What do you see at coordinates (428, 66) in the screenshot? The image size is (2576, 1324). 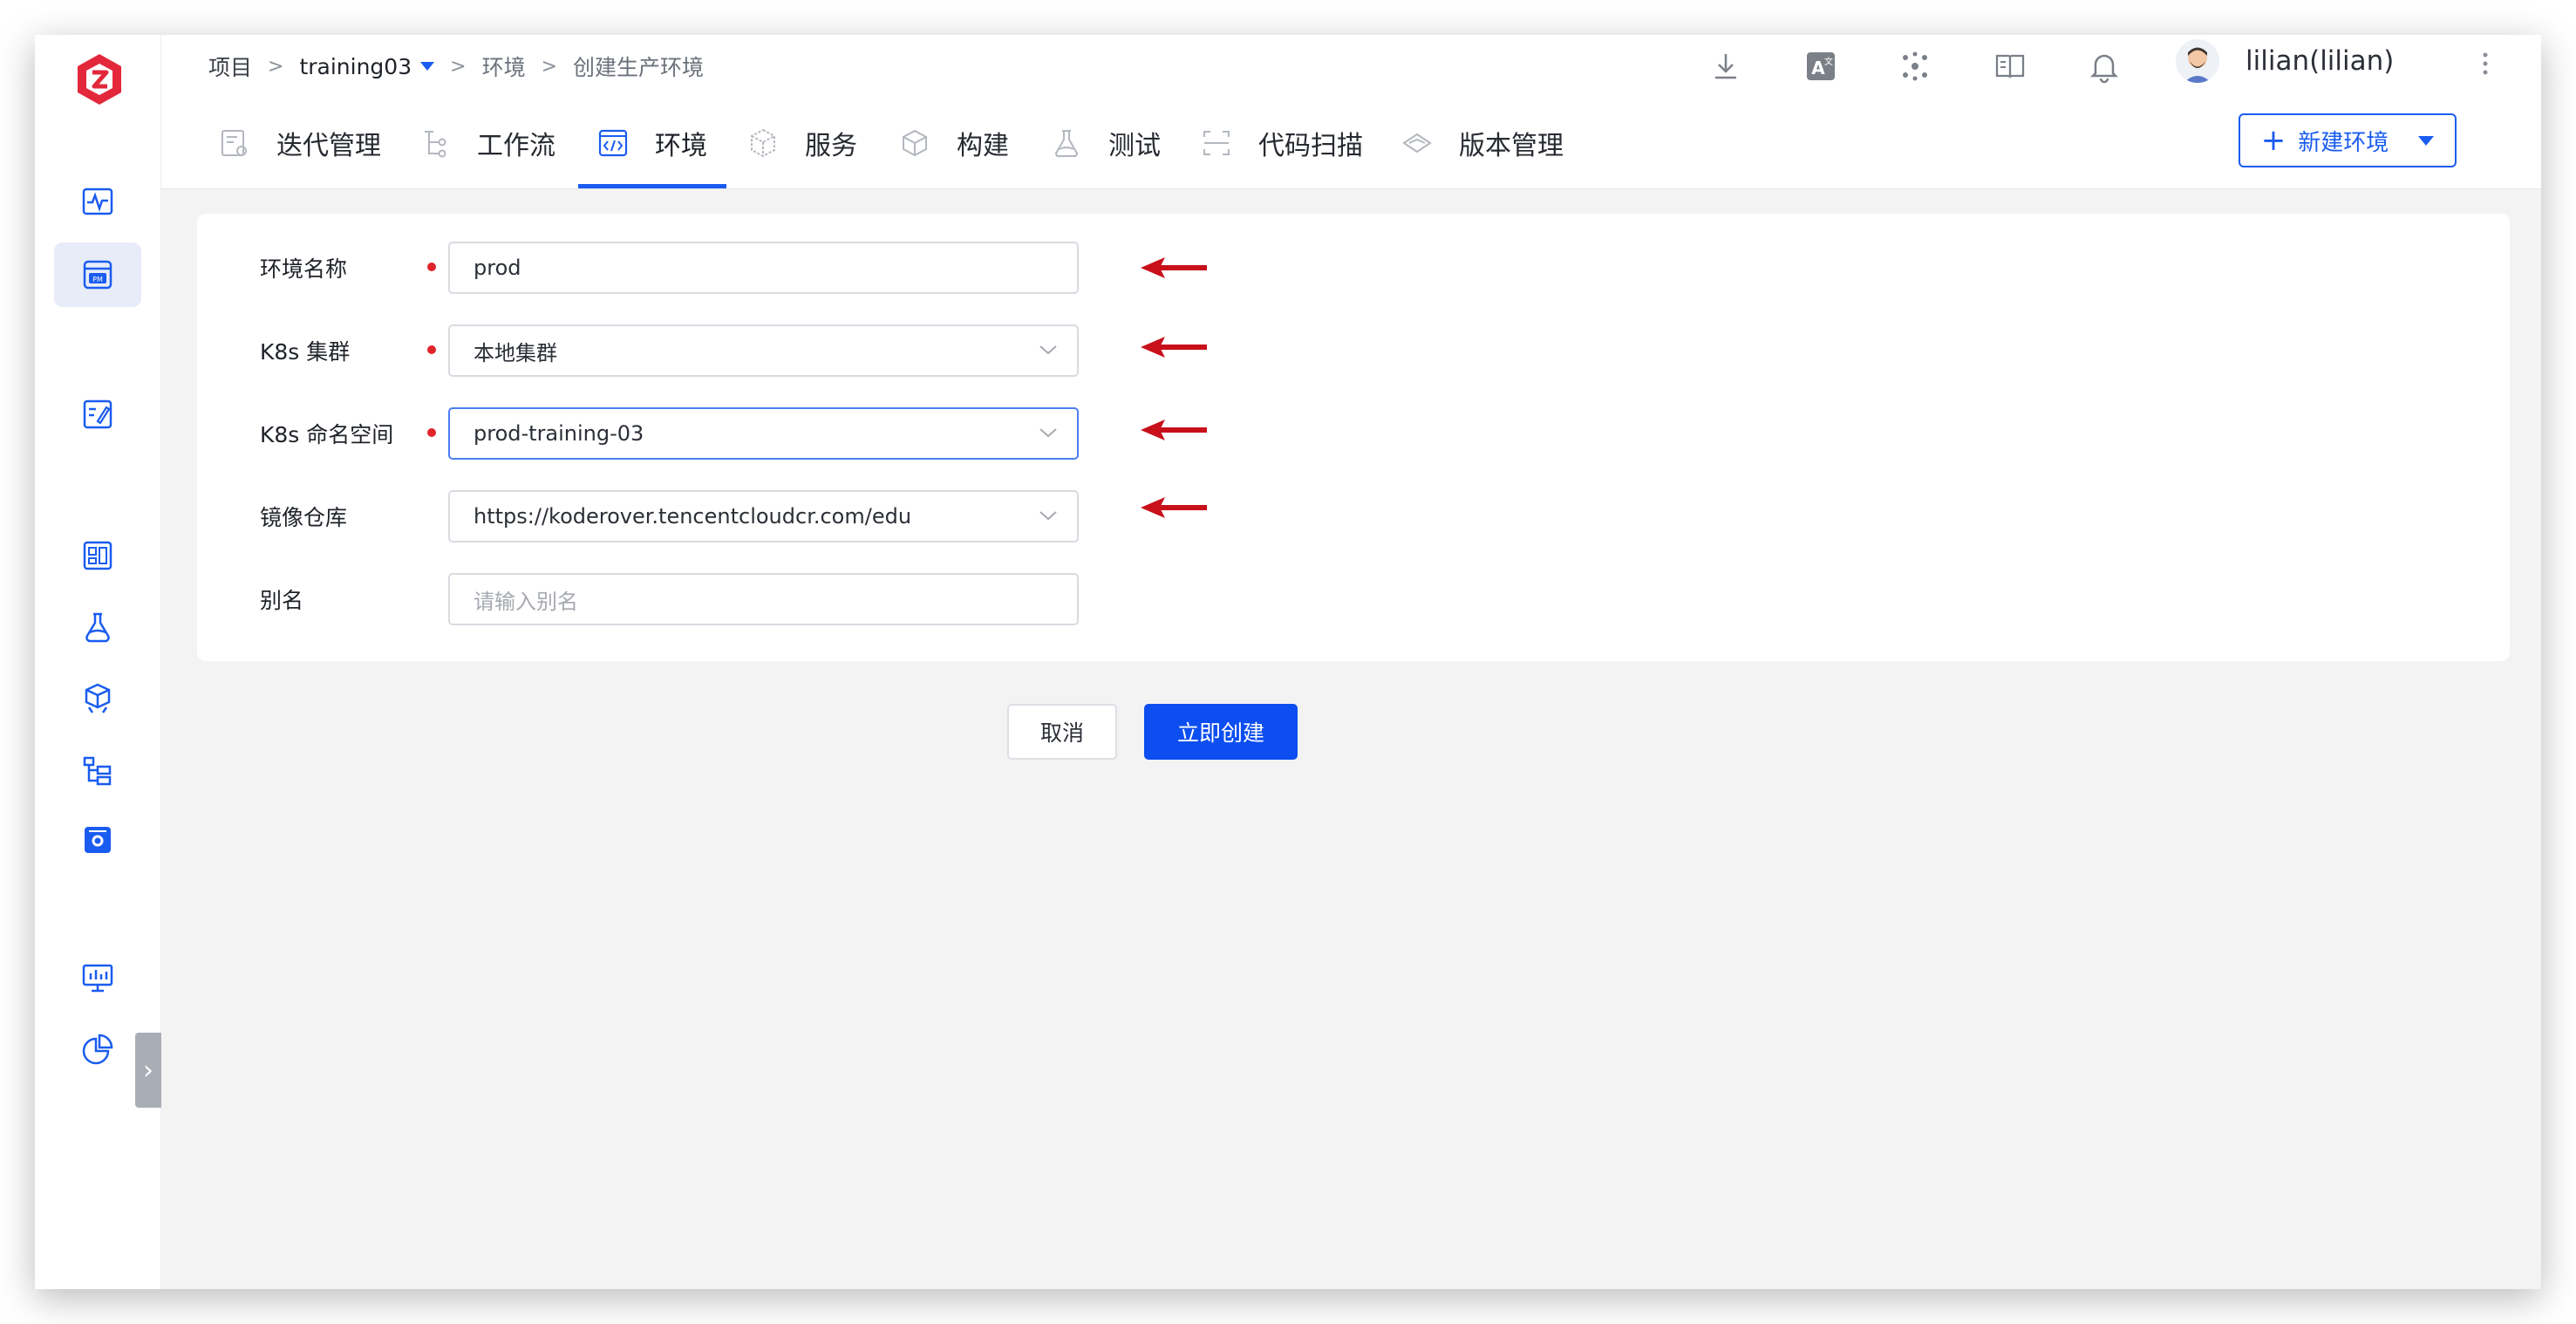 I see `project-dropdown-caret-icon` at bounding box center [428, 66].